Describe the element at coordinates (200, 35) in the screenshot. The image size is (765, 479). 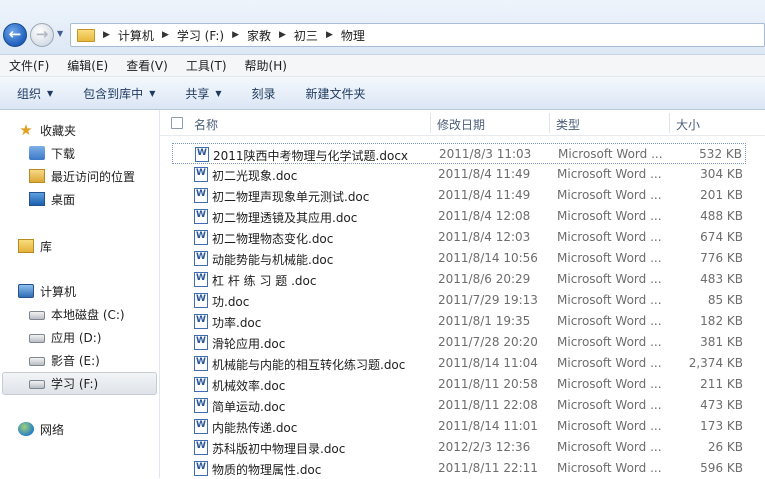
I see `breadcrumb-drive-f: 学习 (F:)` at that location.